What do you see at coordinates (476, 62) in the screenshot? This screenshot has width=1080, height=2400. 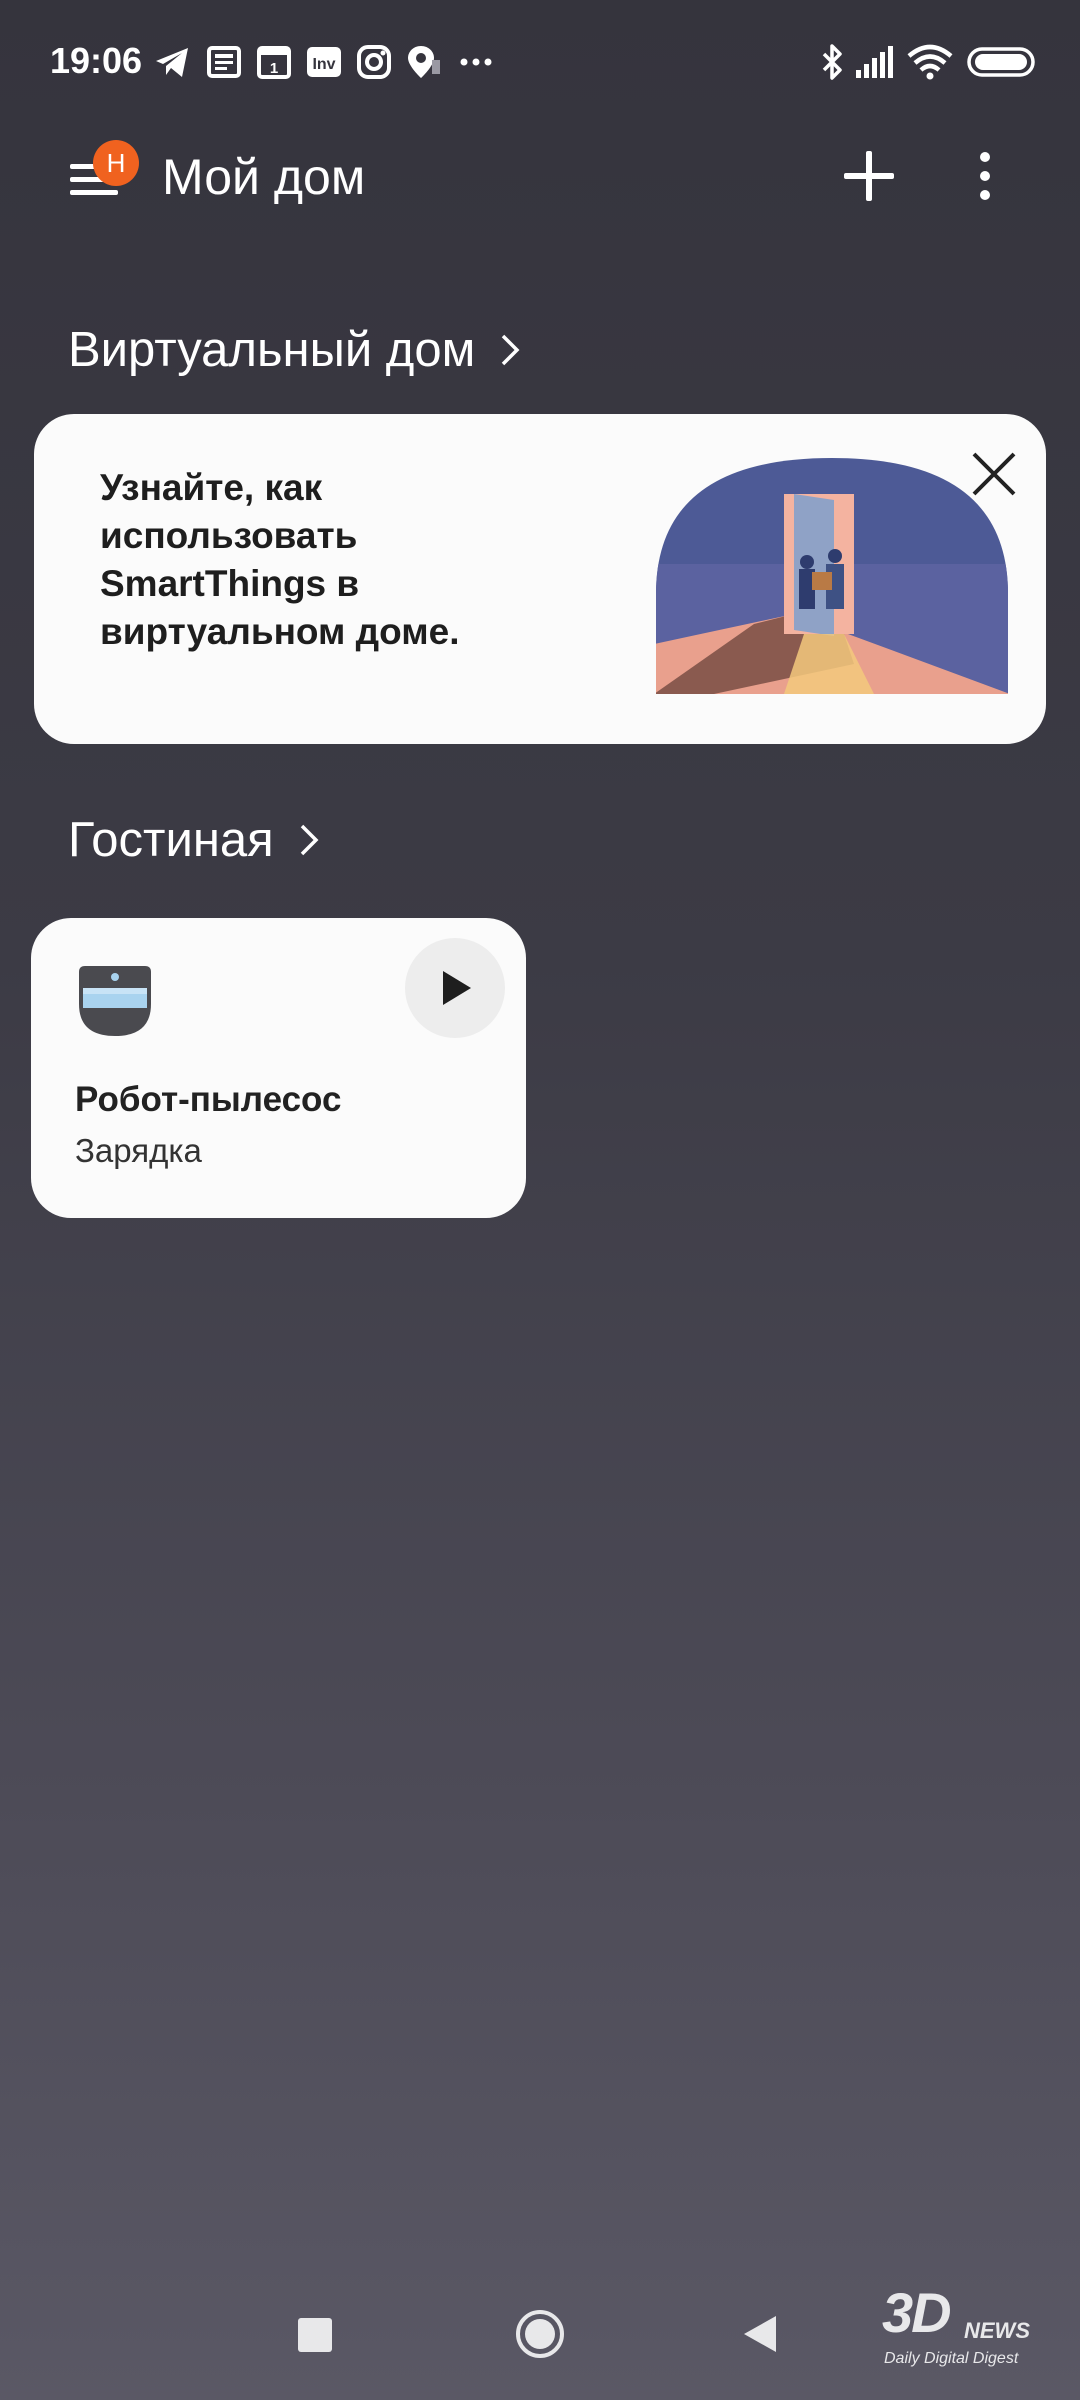 I see `more-dots-icon` at bounding box center [476, 62].